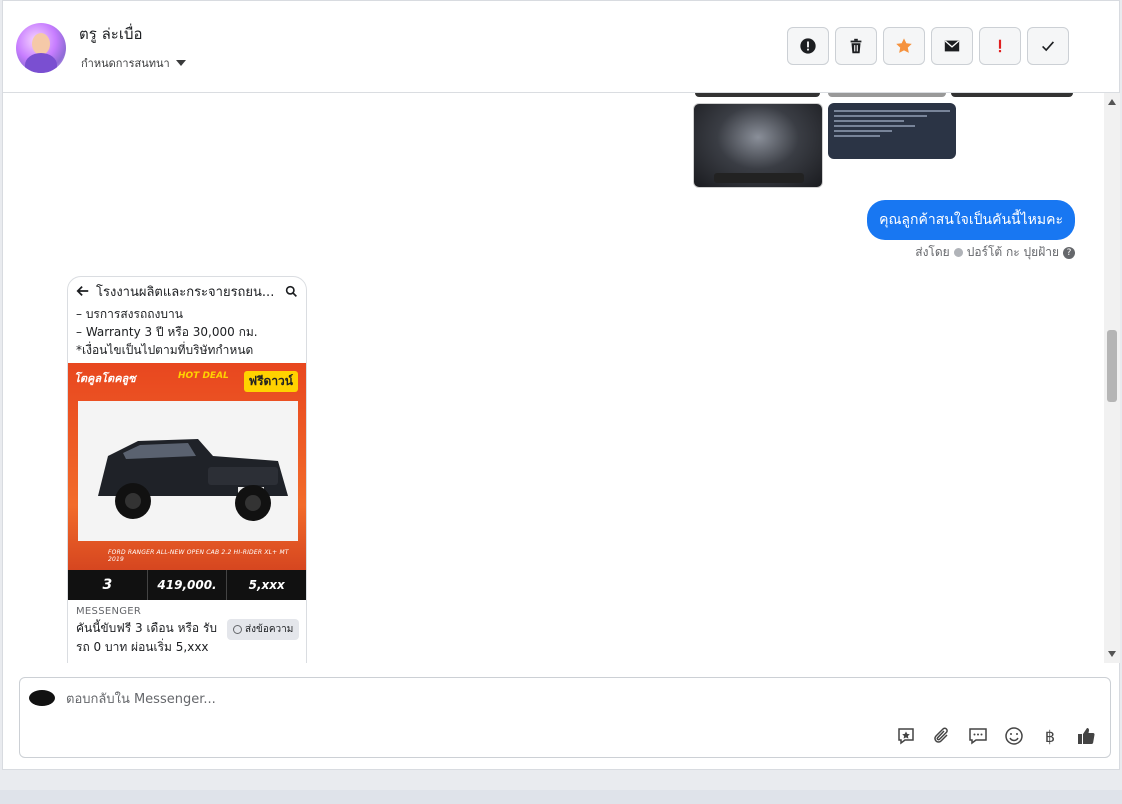 The width and height of the screenshot is (1122, 804). I want to click on help-icon: ?, so click(1069, 252).